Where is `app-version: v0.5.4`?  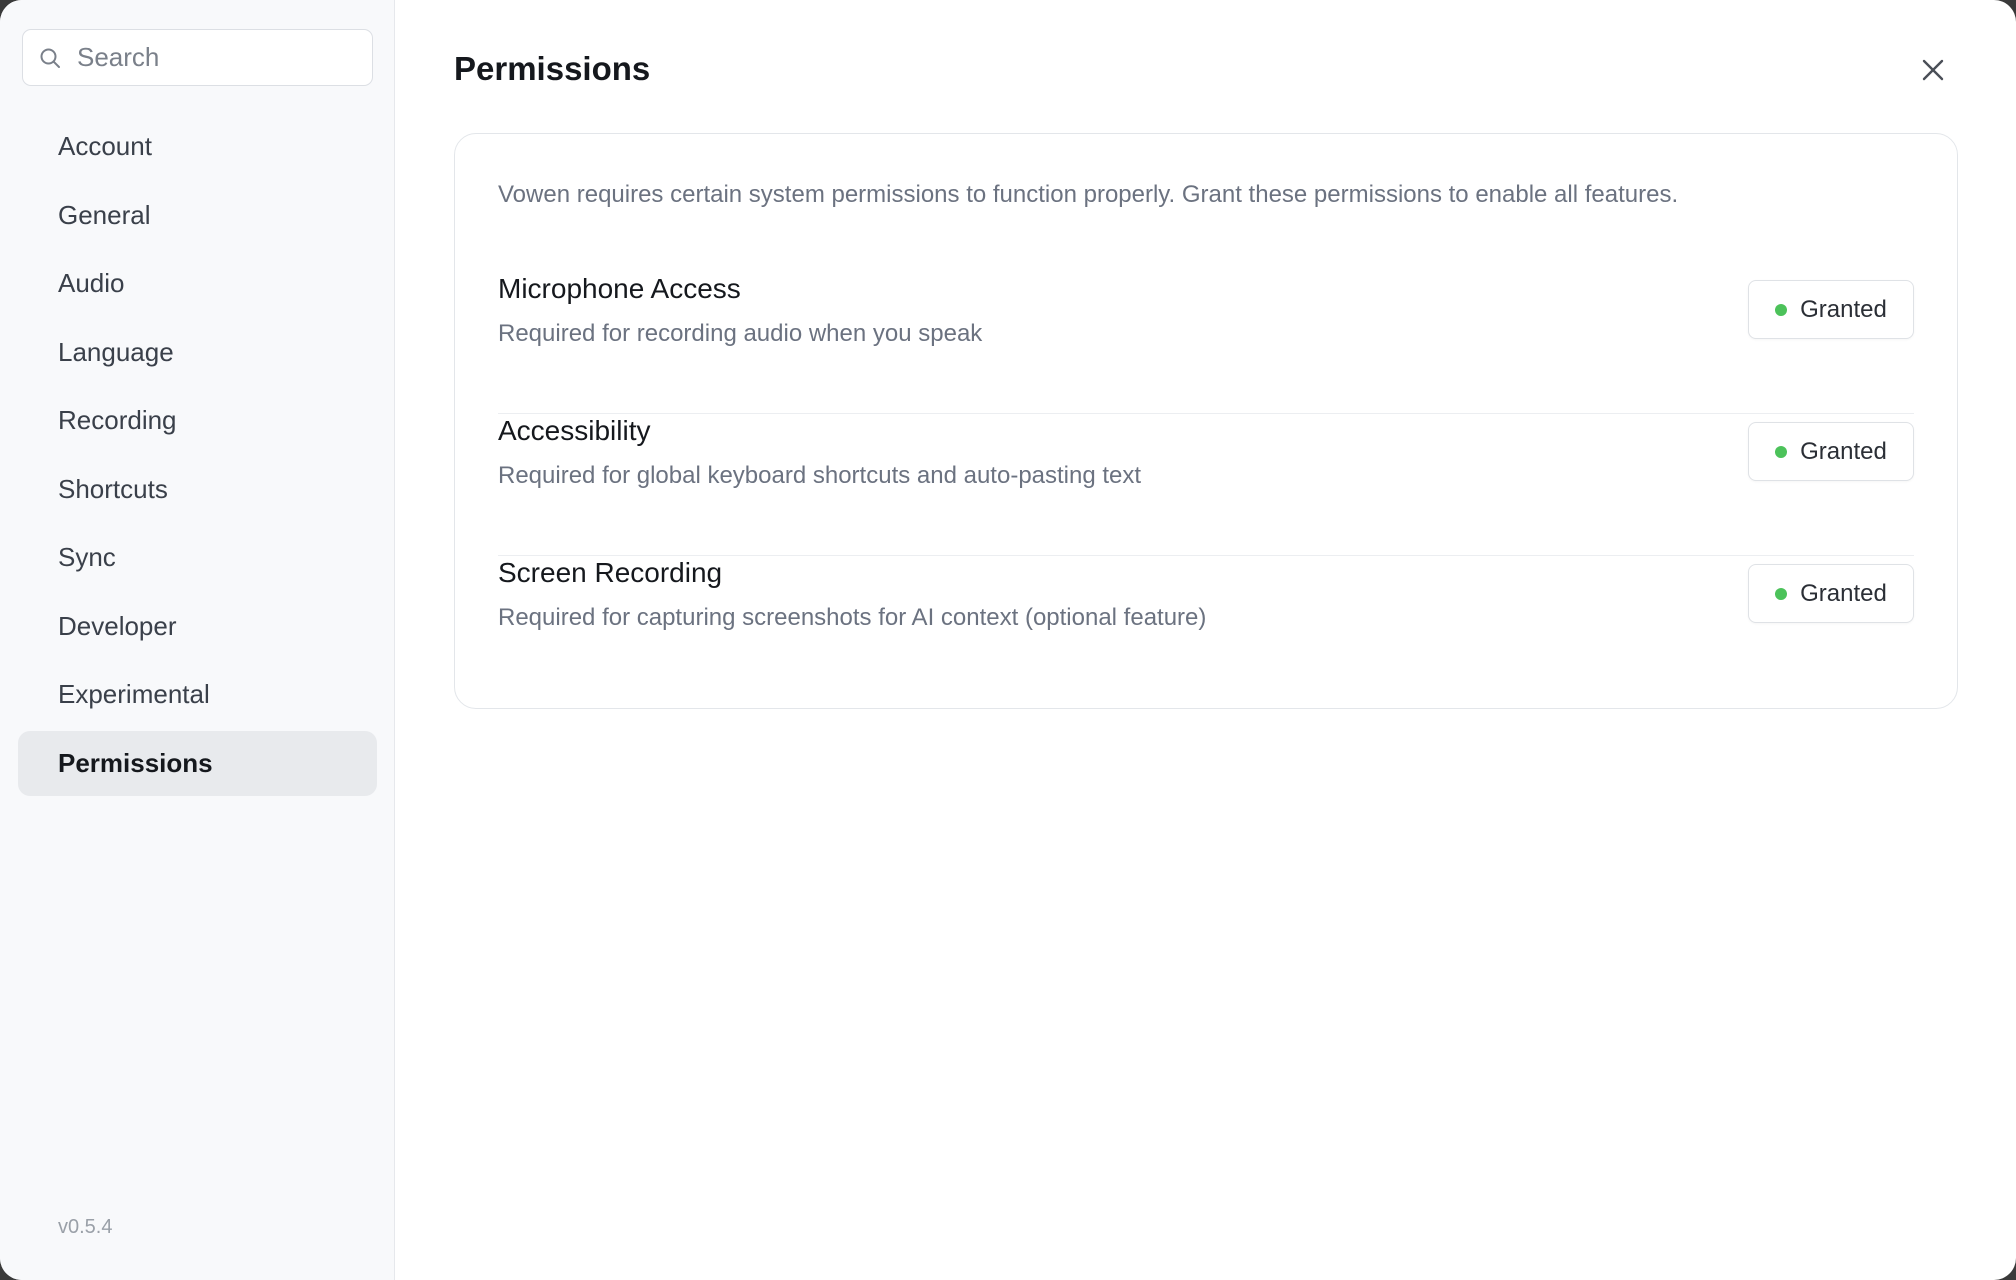
app-version: v0.5.4 is located at coordinates (85, 1227).